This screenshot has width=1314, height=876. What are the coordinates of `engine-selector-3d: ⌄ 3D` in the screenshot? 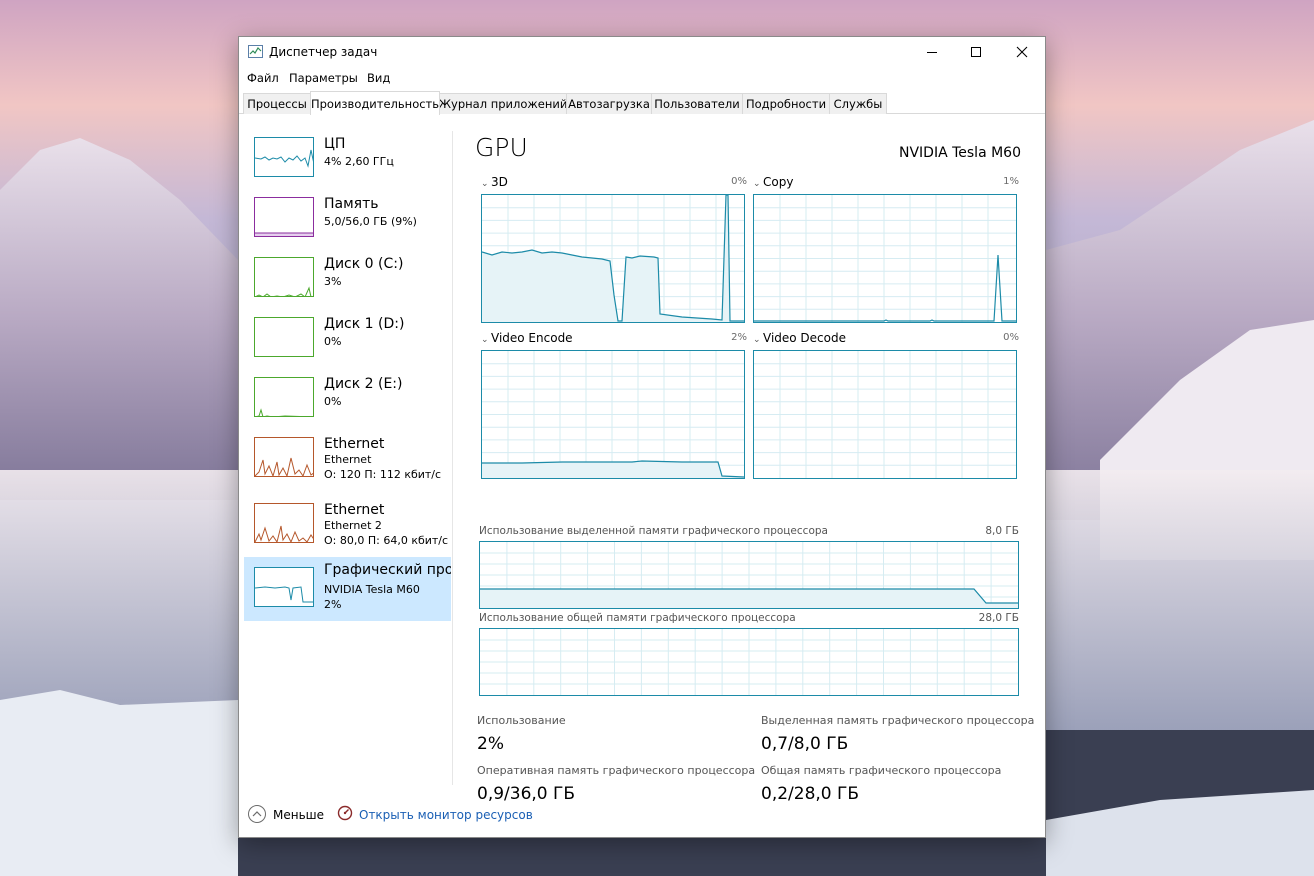 It's located at (494, 182).